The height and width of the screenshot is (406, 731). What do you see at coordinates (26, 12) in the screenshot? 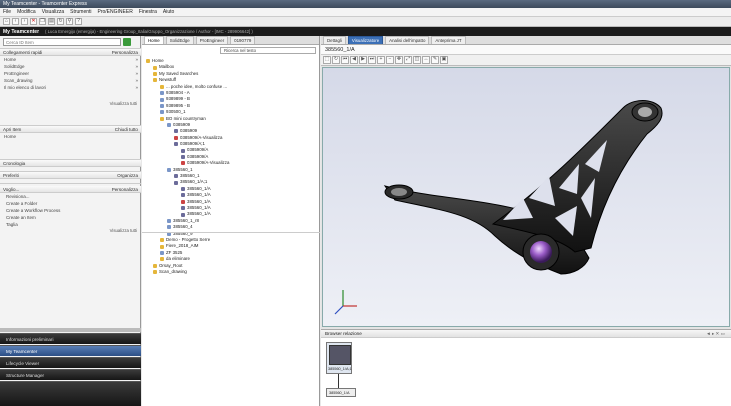
I see `menu-edit: Modifica` at bounding box center [26, 12].